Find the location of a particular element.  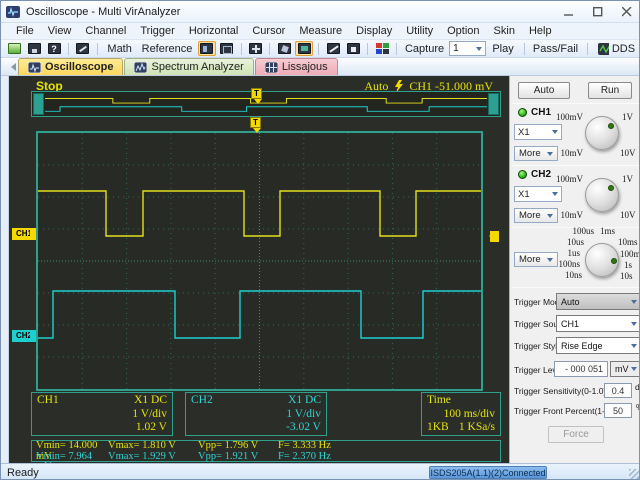

ch1-info-name: CH1 is located at coordinates (48, 400).